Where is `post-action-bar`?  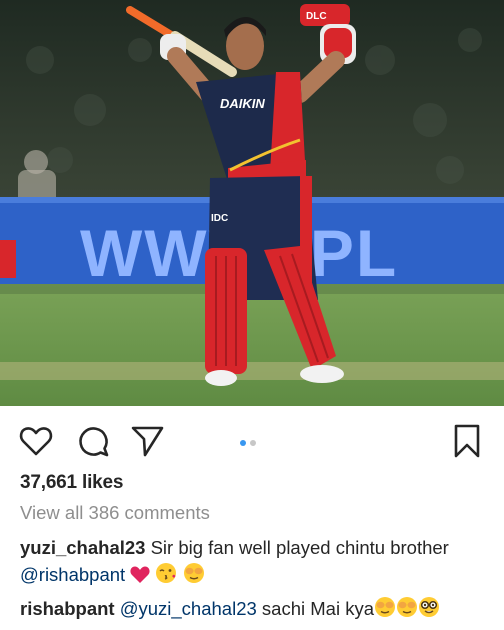
post-action-bar is located at coordinates (252, 439).